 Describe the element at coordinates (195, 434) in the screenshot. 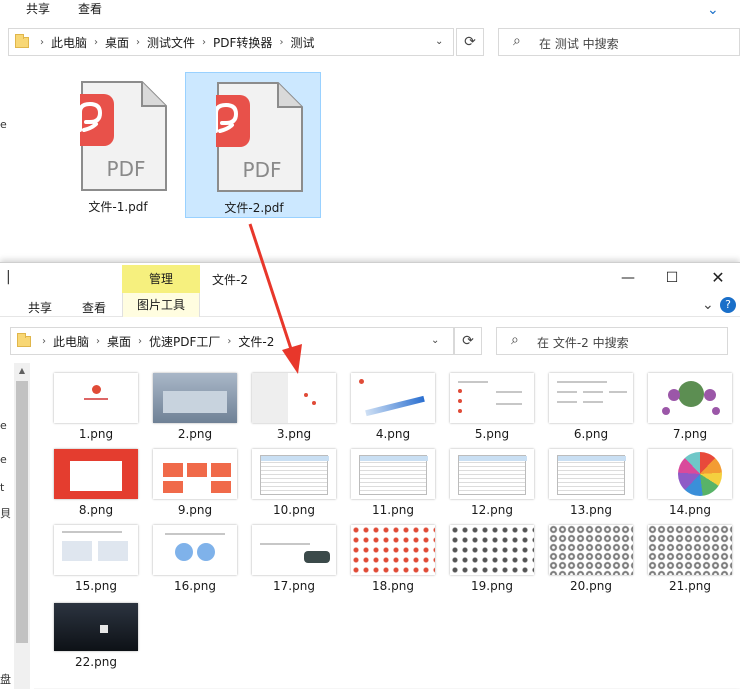

I see `file-name-label: 2.png` at that location.